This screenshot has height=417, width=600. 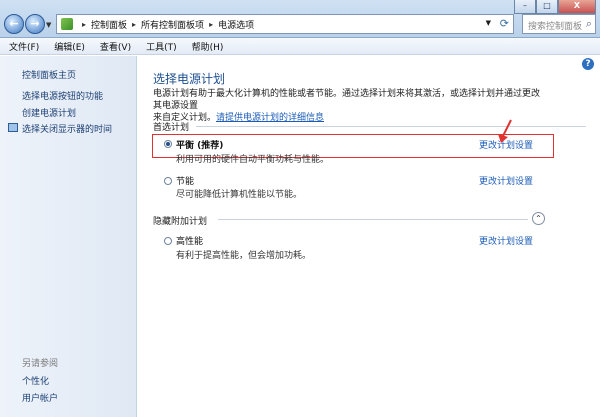 I want to click on menu-file: 文件(F), so click(x=24, y=46).